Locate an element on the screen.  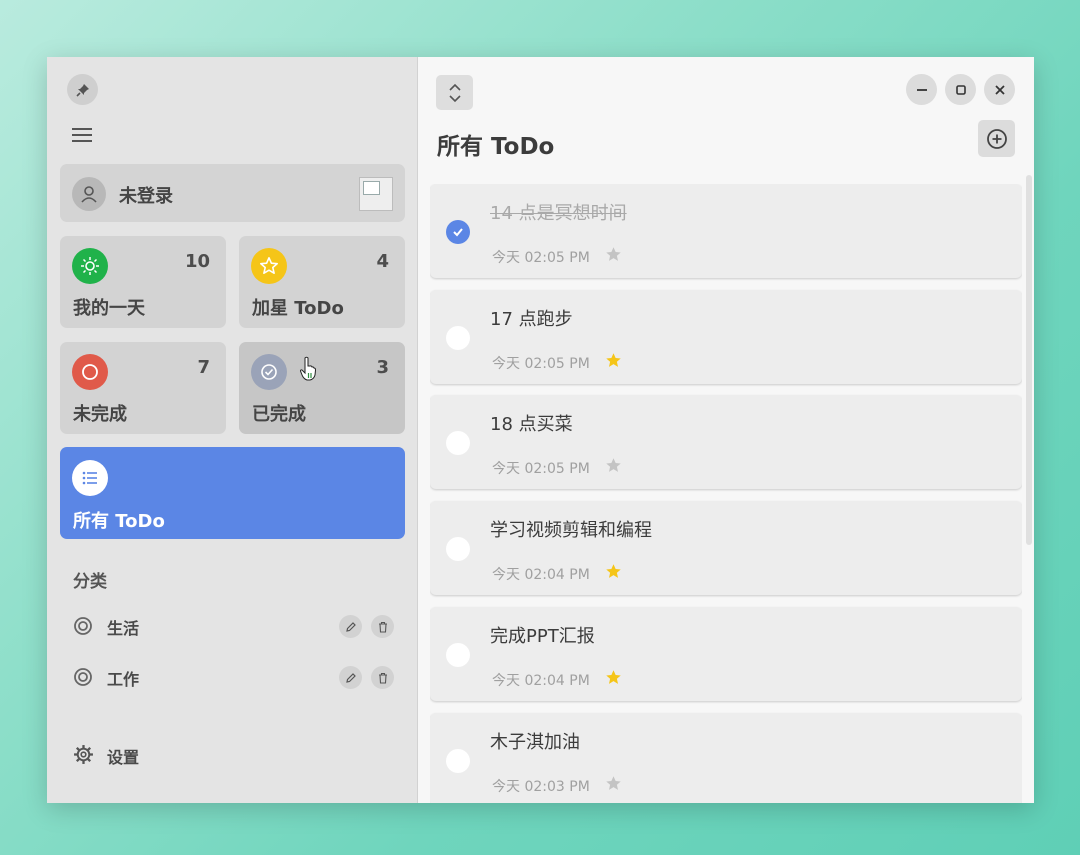
card-count: 4 is located at coordinates (382, 261).